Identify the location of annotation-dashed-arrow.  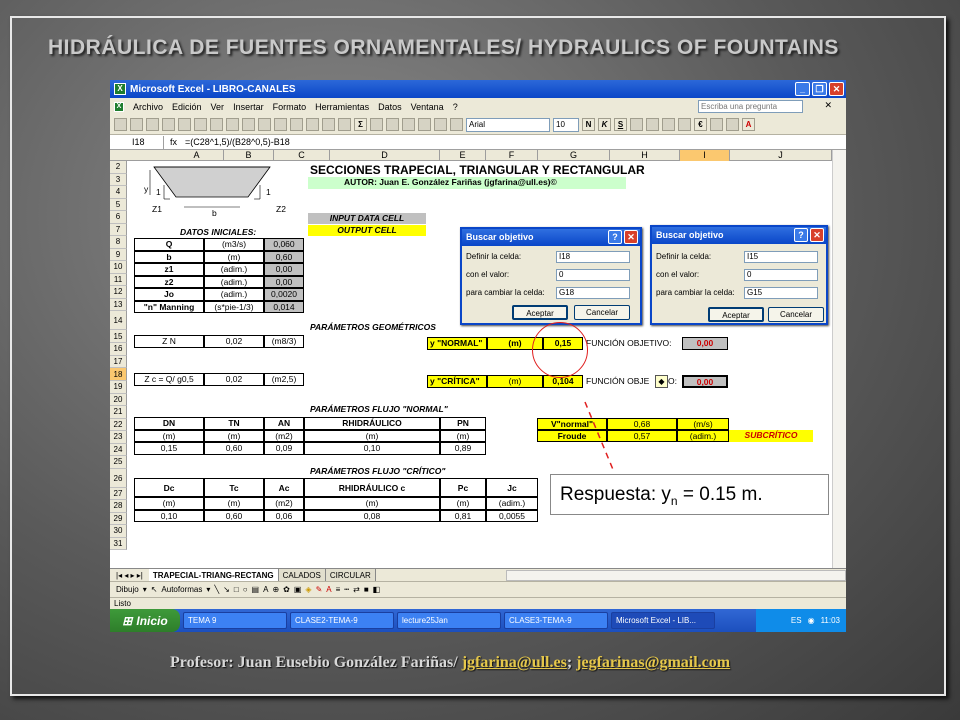
(599, 437).